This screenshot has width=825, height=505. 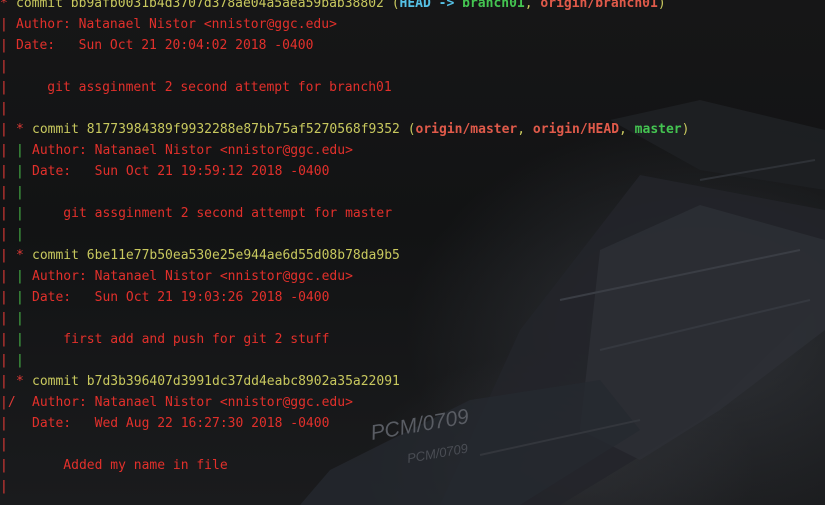 I want to click on ref-remote-branch: origin/master, so click(x=466, y=129).